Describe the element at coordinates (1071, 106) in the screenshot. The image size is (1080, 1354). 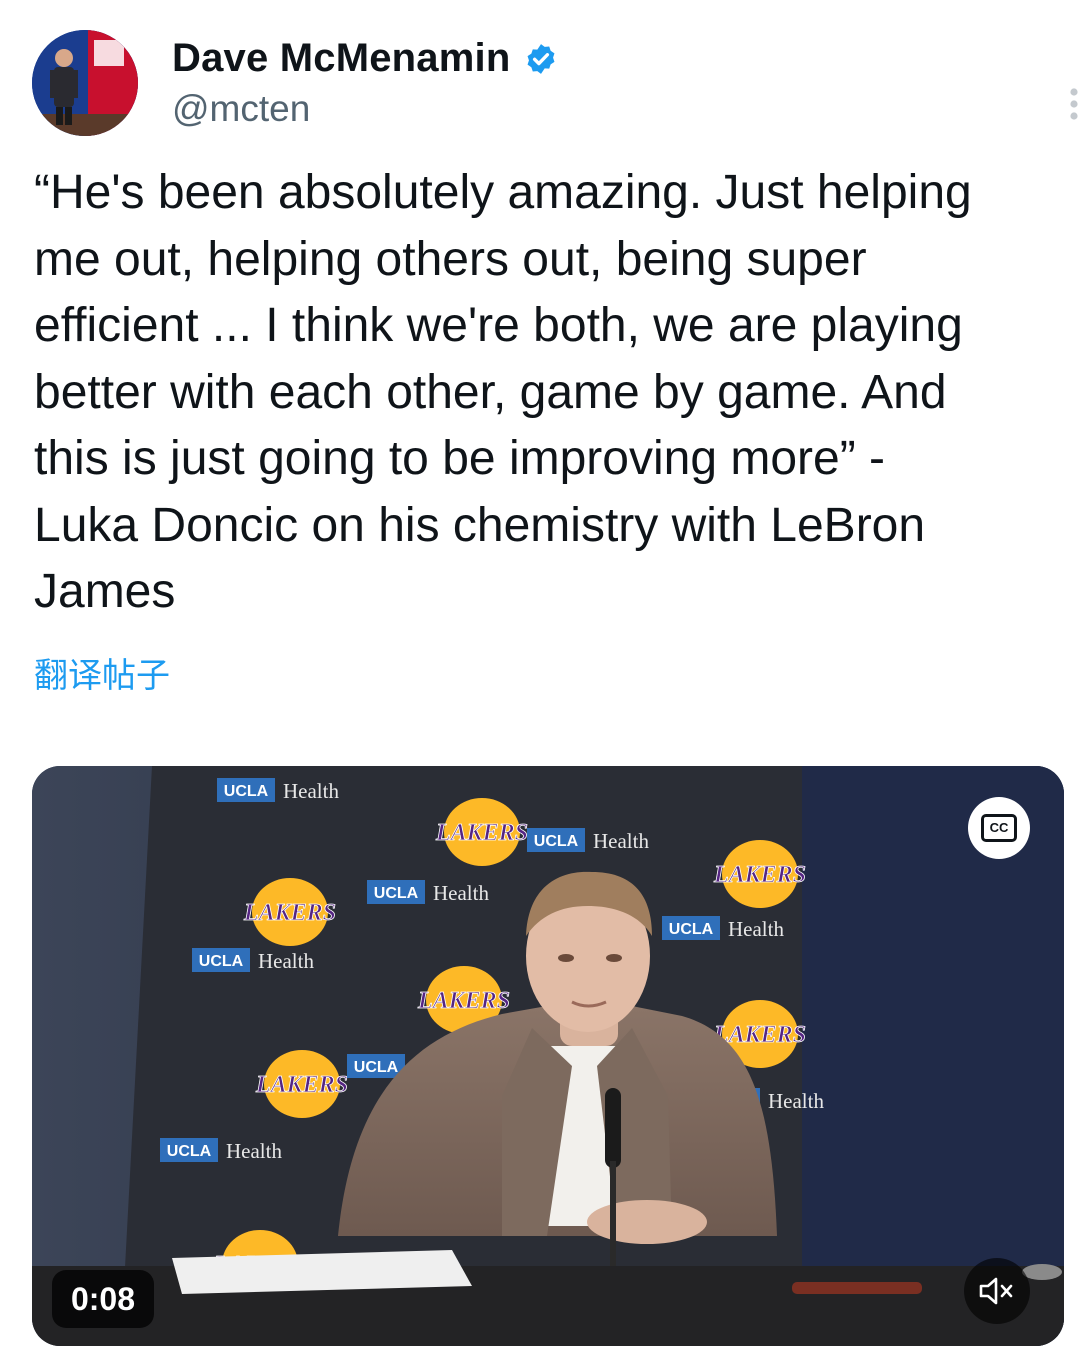
I see `more-options-icon` at that location.